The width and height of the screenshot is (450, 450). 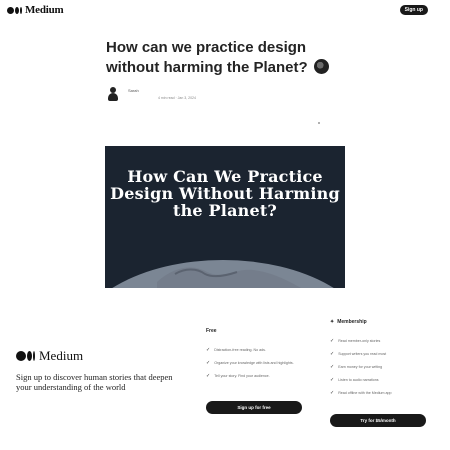 What do you see at coordinates (177, 98) in the screenshot?
I see `article-meta: 4 min read · Jan 3, 2024` at bounding box center [177, 98].